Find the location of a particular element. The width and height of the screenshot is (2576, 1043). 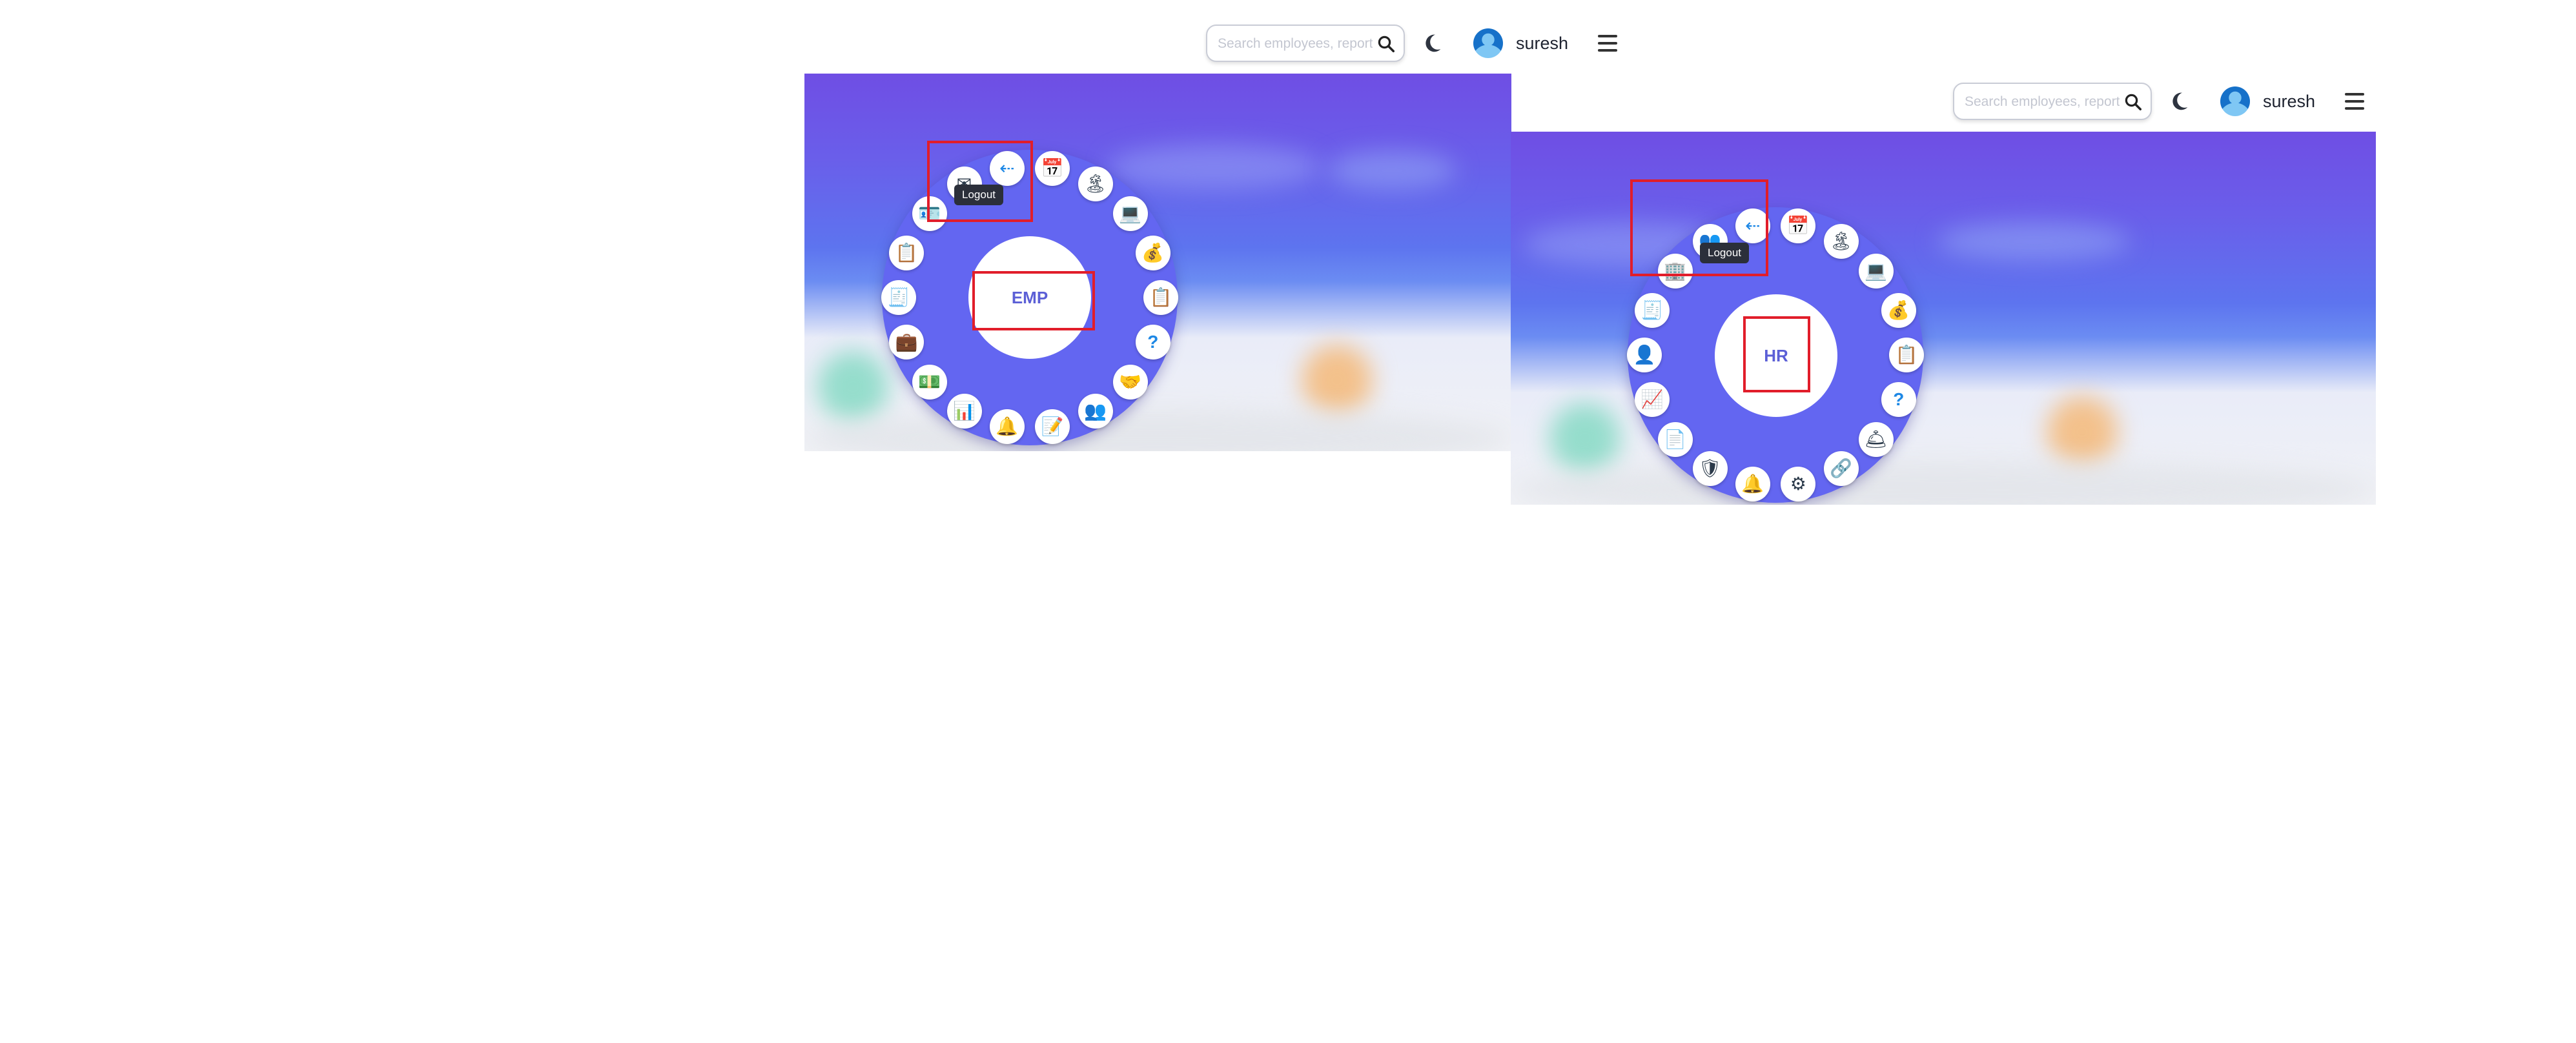

menu-item-file-icon: 📄 is located at coordinates (1675, 439).